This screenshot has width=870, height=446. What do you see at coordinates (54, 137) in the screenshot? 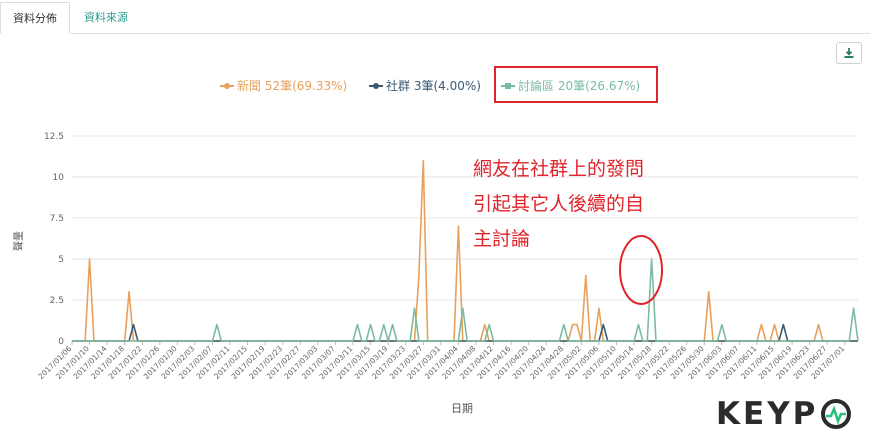
I see `y-tick-label: 12.5` at bounding box center [54, 137].